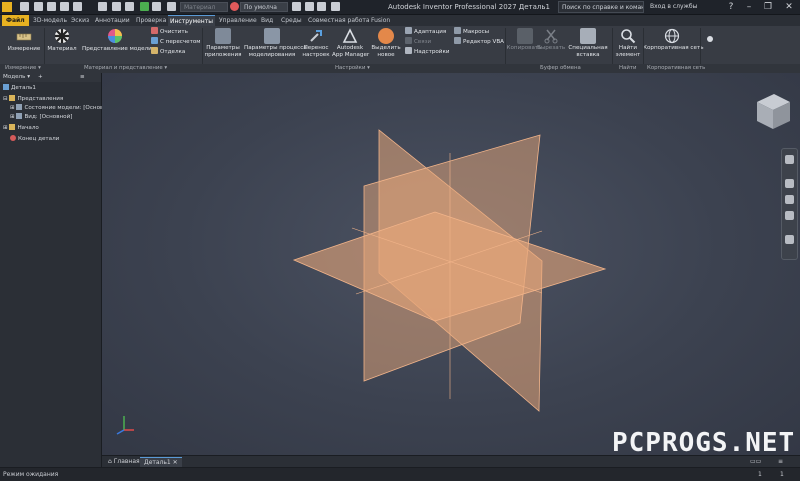 The height and width of the screenshot is (481, 800). What do you see at coordinates (471, 32) in the screenshot?
I see `macros-button: Макросы` at bounding box center [471, 32].